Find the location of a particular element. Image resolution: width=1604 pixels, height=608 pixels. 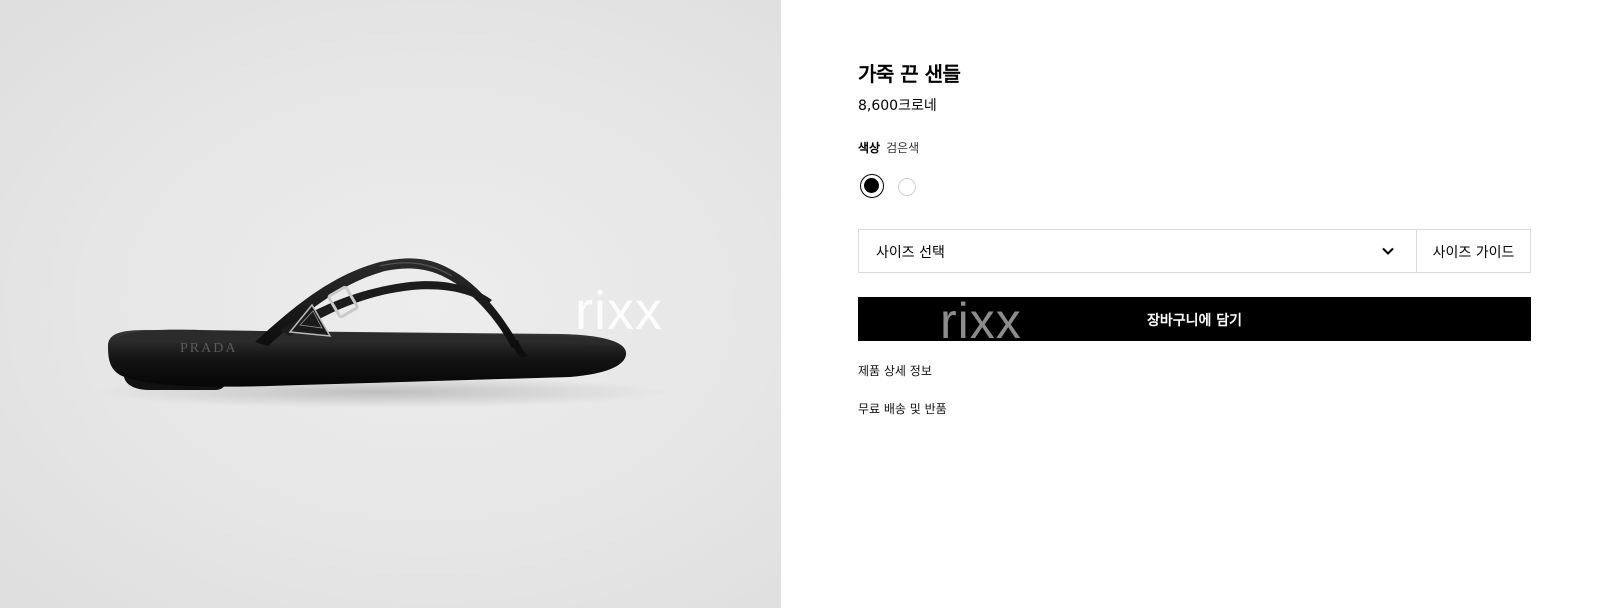

color-row: 색상 검은색 is located at coordinates (888, 147).